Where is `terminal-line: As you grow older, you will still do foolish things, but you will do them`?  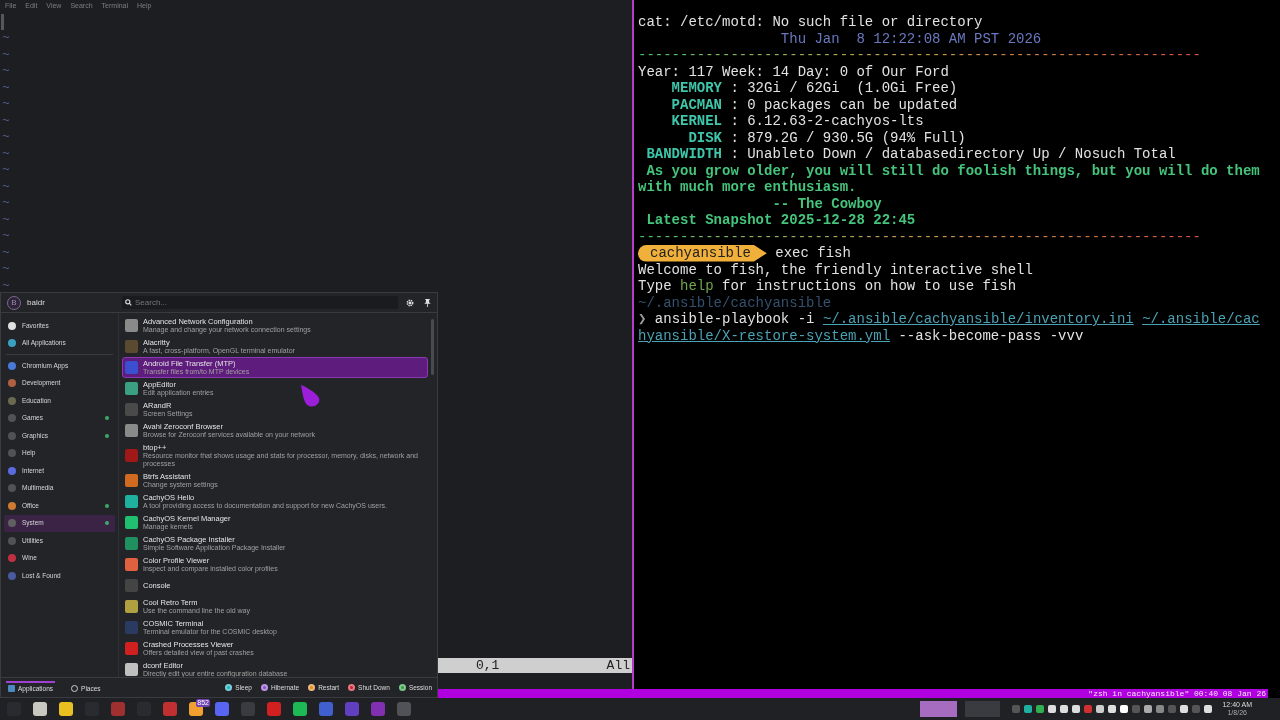
terminal-line: As you grow older, you will still do foolish things, but you will do them is located at coordinates (952, 170).